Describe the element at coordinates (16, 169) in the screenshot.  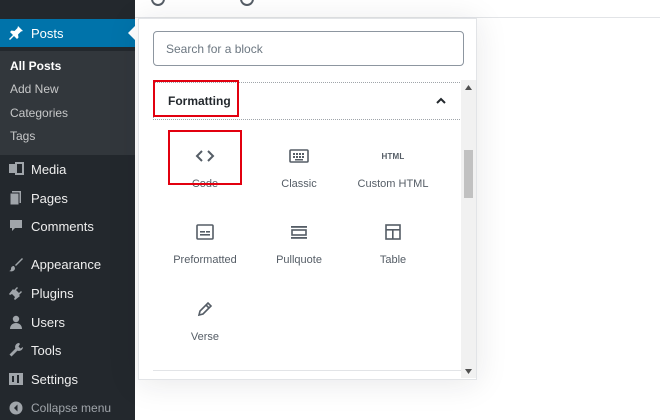
I see `media-icon` at that location.